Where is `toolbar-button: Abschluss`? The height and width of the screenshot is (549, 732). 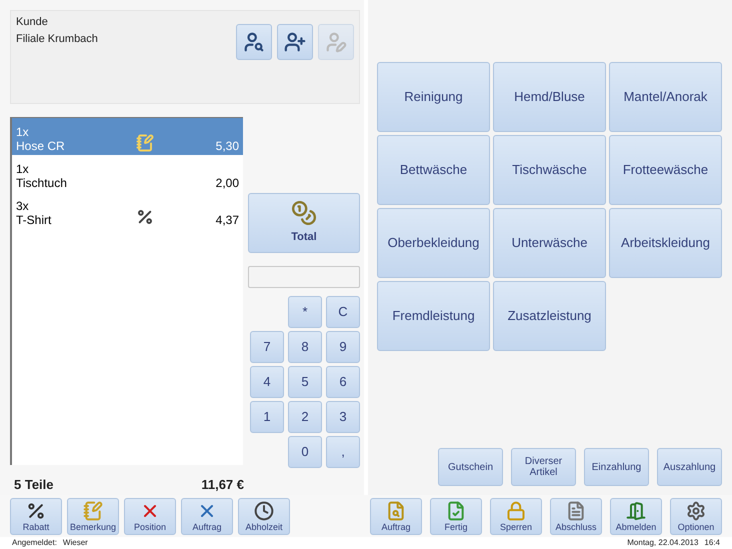 toolbar-button: Abschluss is located at coordinates (576, 516).